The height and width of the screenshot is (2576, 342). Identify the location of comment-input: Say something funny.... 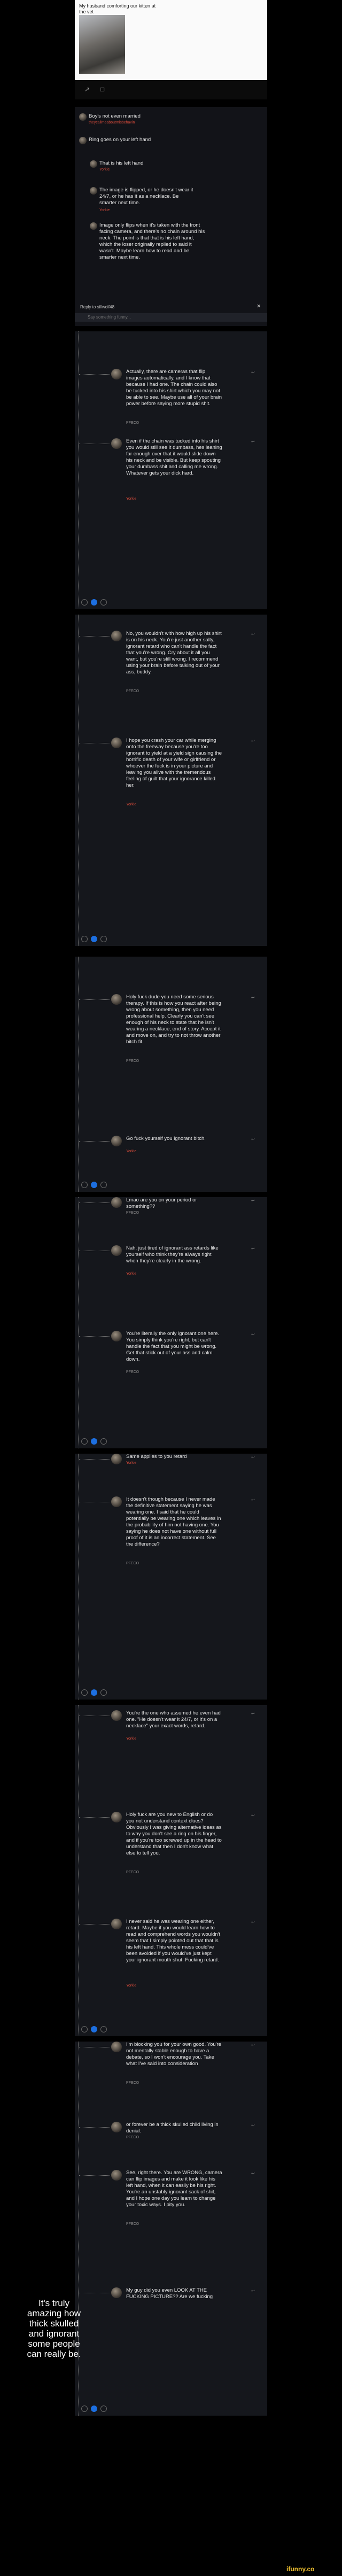
(171, 317).